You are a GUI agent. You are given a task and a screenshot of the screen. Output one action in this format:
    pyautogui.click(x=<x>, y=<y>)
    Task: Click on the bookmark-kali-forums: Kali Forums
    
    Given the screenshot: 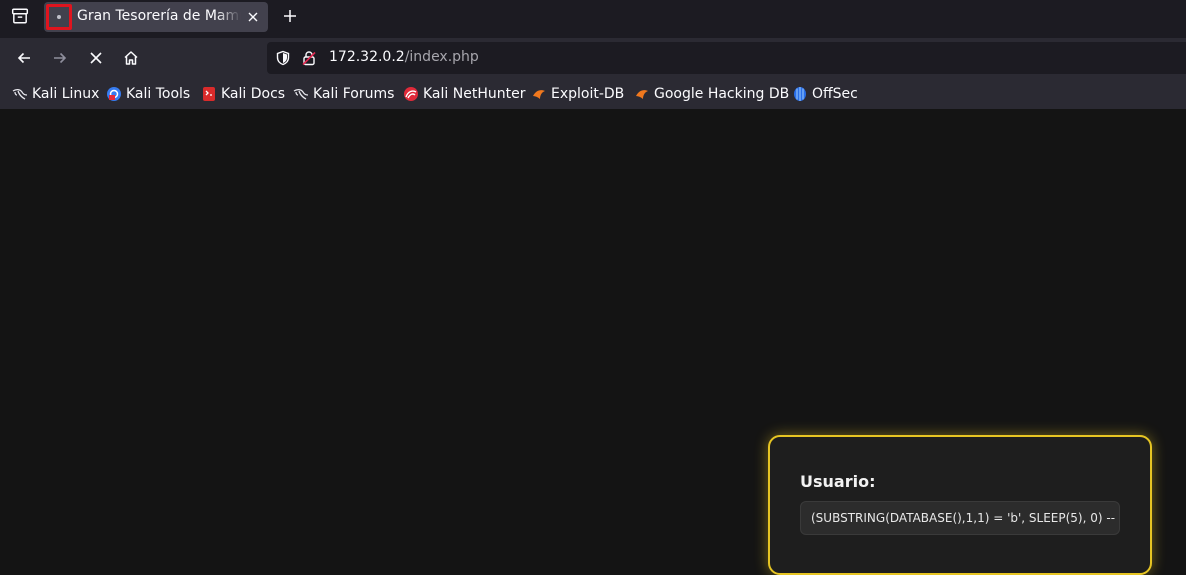 What is the action you would take?
    pyautogui.click(x=343, y=94)
    